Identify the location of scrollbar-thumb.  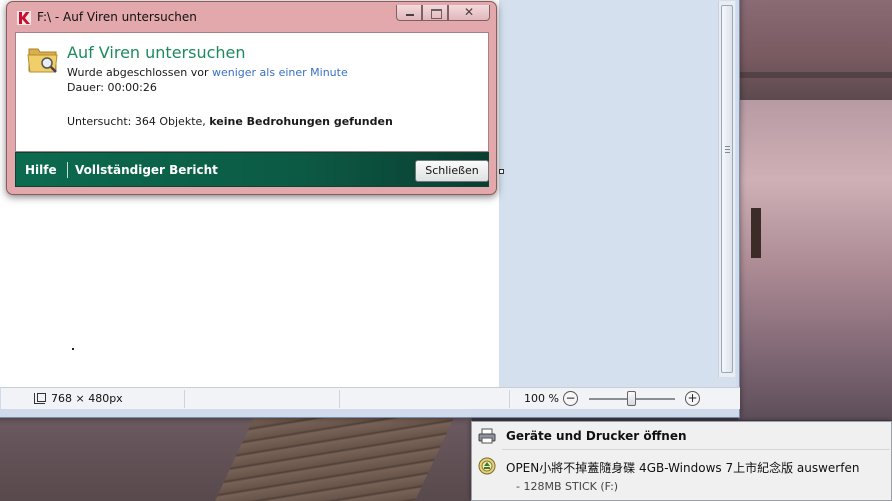
(727, 189).